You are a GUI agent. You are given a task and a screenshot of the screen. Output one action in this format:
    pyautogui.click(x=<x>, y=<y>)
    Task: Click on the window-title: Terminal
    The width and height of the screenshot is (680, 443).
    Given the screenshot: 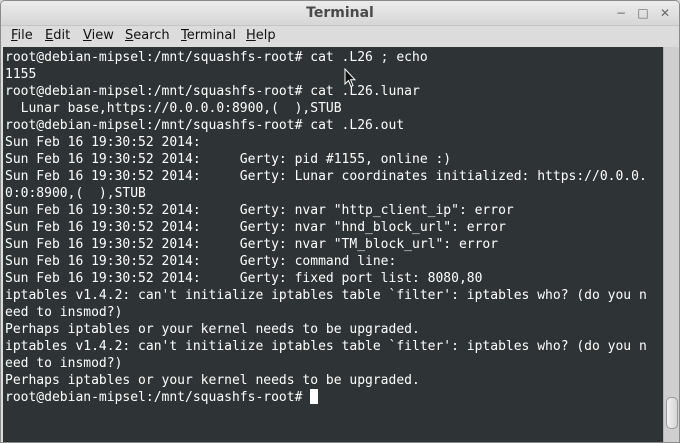 What is the action you would take?
    pyautogui.click(x=340, y=13)
    